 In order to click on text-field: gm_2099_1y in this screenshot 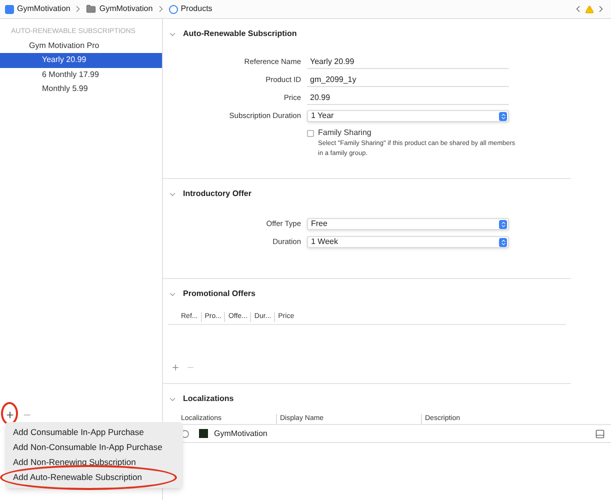, I will do `click(408, 80)`.